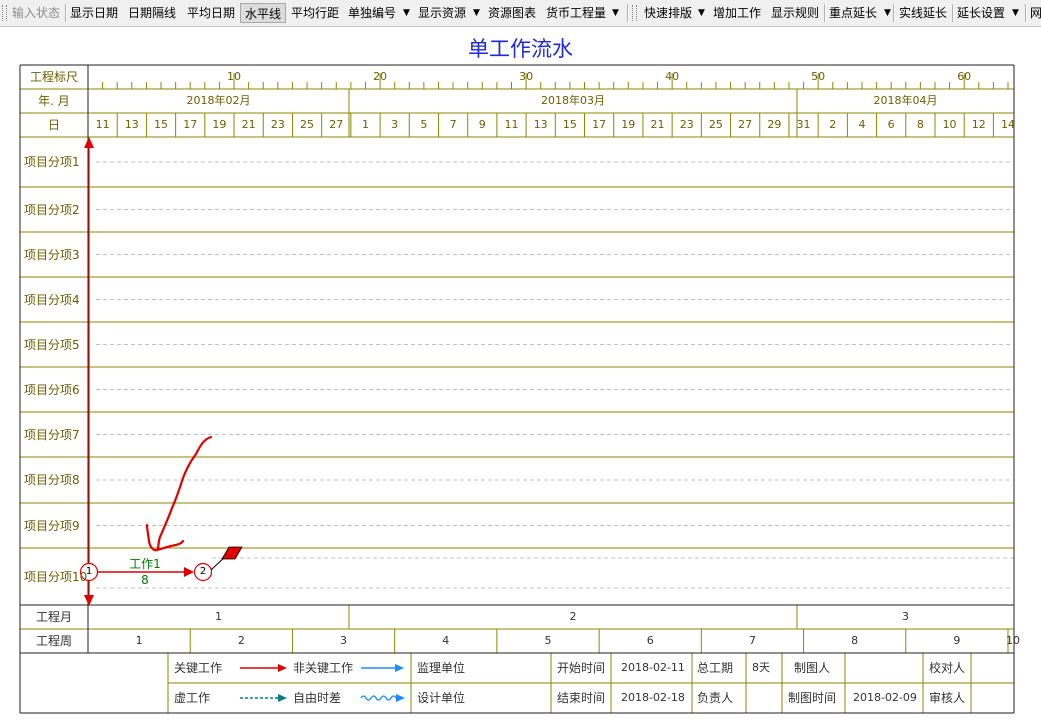  What do you see at coordinates (395, 124) in the screenshot?
I see `day-cell: 3` at bounding box center [395, 124].